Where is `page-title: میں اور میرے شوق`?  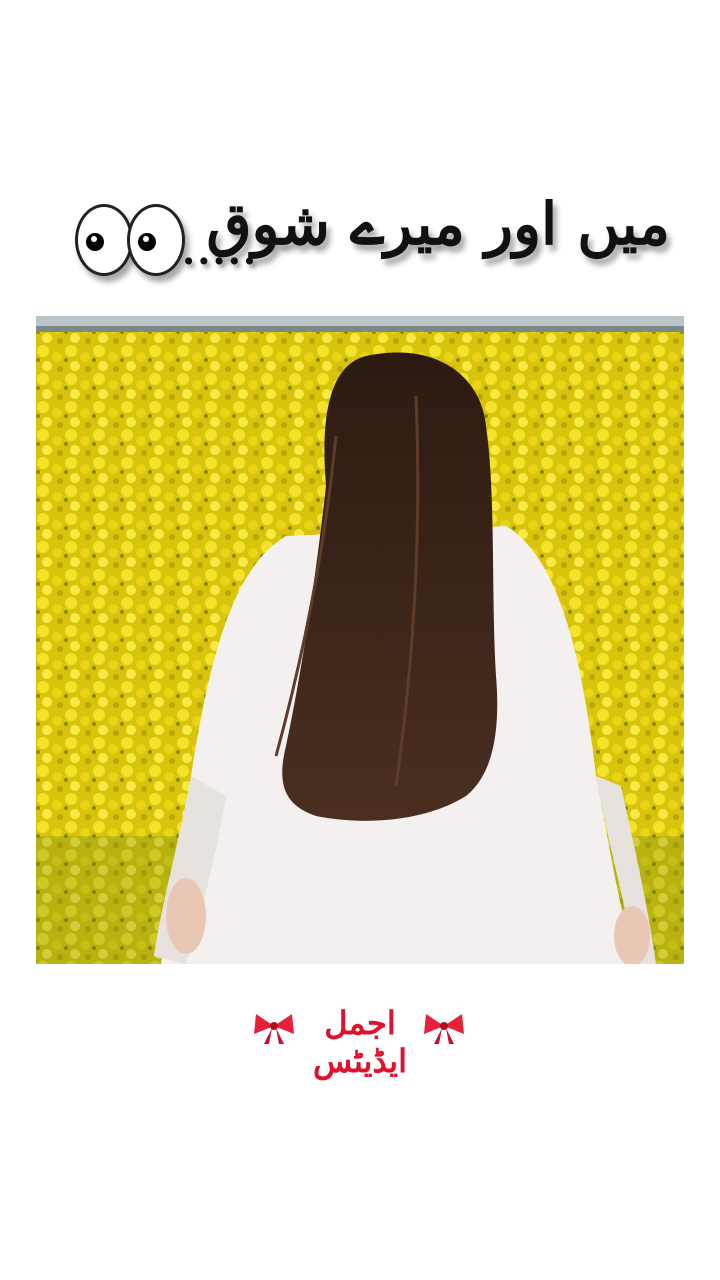 page-title: میں اور میرے شوق is located at coordinates (438, 224).